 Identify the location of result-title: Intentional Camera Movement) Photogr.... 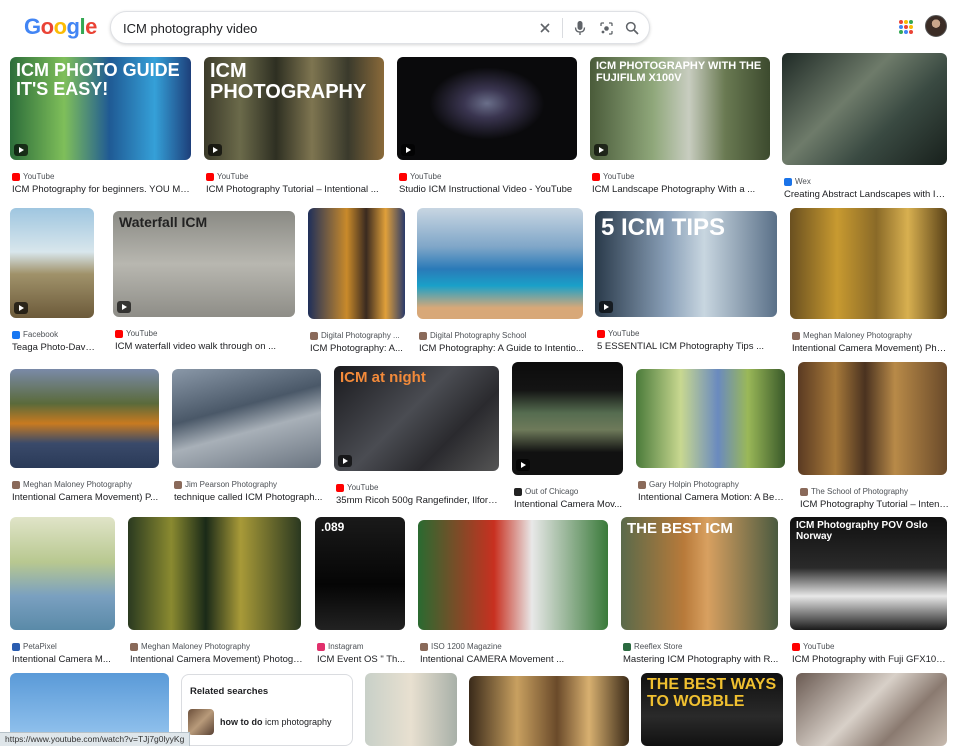
(216, 659).